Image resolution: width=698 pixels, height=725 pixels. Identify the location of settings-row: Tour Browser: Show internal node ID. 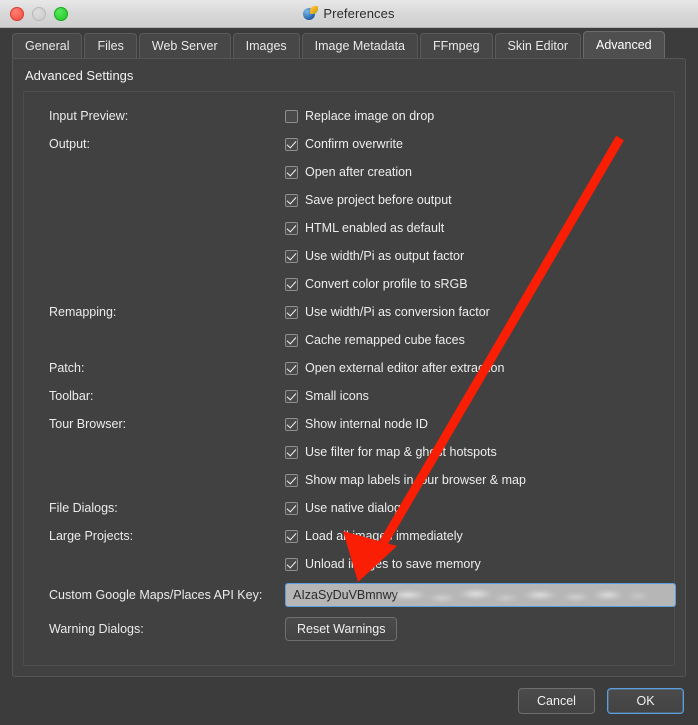
(349, 424).